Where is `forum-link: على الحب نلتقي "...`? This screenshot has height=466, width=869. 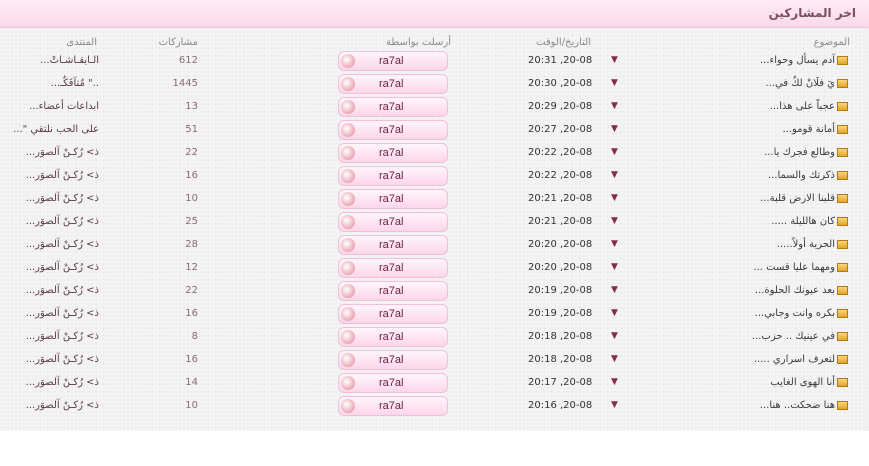
forum-link: على الحب نلتقي "... is located at coordinates (56, 129).